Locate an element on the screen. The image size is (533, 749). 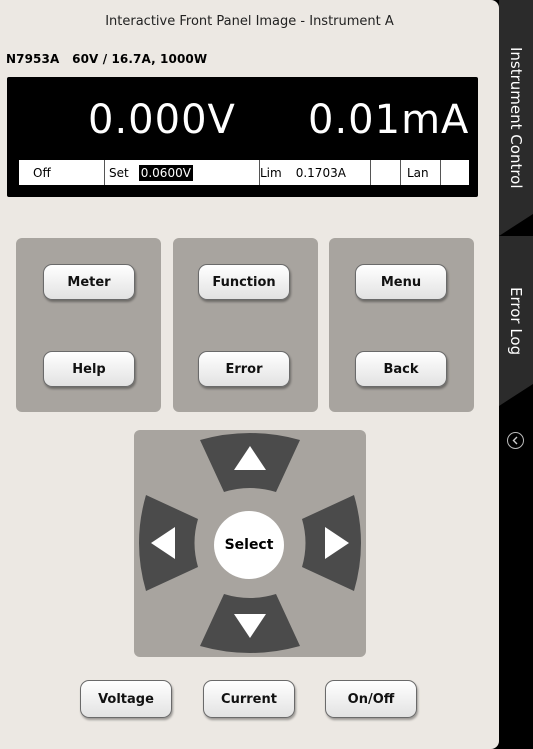
model-label: N7953A 60V / 16.7A, 1000W is located at coordinates (107, 59).